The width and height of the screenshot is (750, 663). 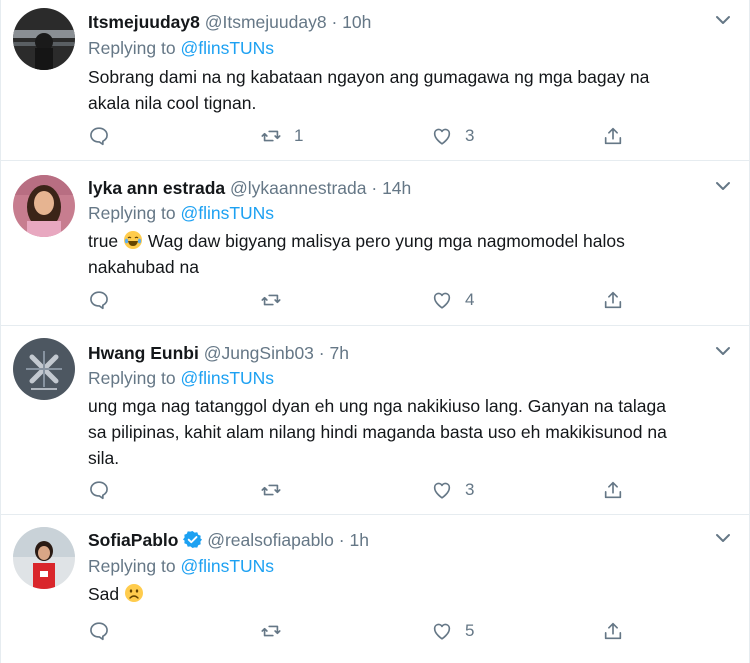 I want to click on display-name: Hwang Eunbi, so click(x=143, y=353).